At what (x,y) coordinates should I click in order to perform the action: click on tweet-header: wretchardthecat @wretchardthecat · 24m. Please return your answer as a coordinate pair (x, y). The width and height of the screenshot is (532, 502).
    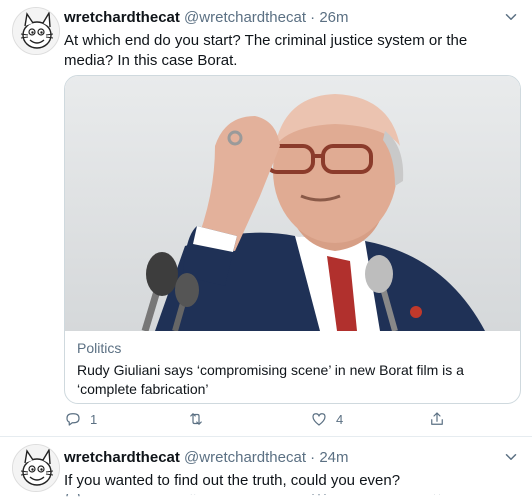
    Looking at the image, I should click on (206, 457).